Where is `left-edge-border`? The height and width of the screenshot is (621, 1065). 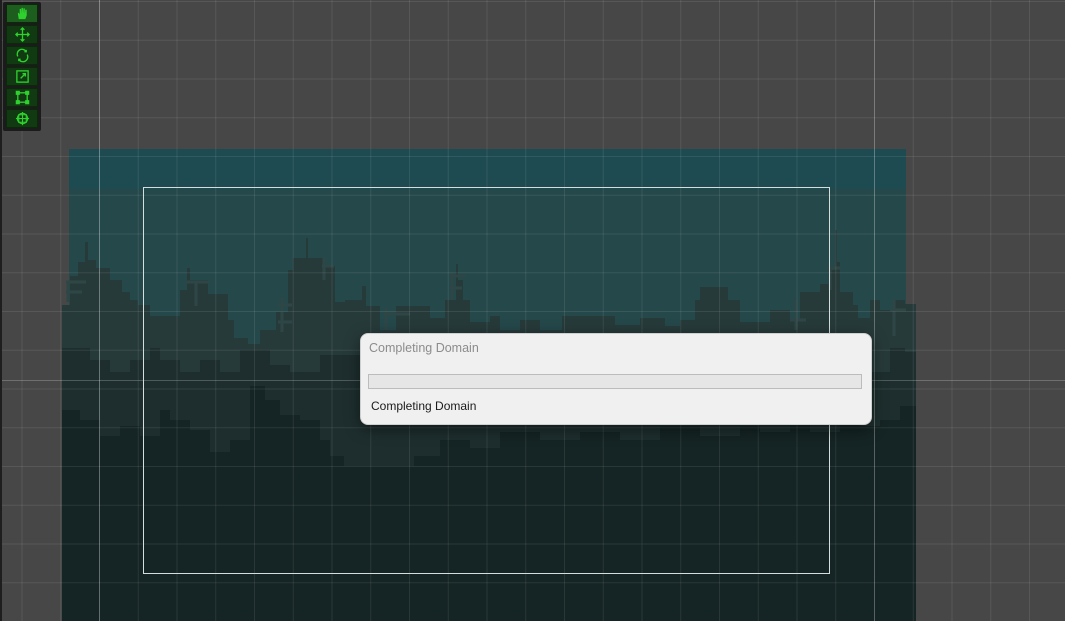 left-edge-border is located at coordinates (1, 310).